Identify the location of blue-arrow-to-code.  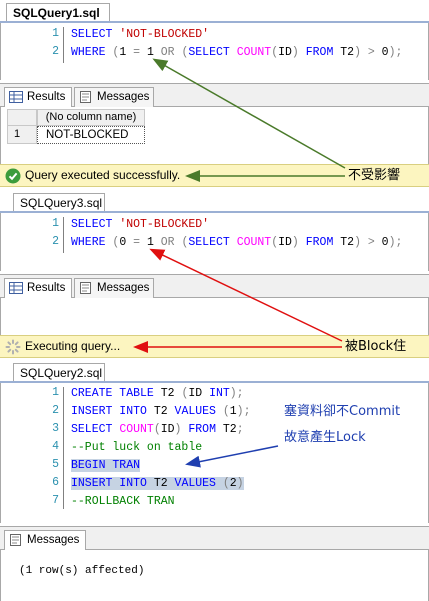
(232, 456).